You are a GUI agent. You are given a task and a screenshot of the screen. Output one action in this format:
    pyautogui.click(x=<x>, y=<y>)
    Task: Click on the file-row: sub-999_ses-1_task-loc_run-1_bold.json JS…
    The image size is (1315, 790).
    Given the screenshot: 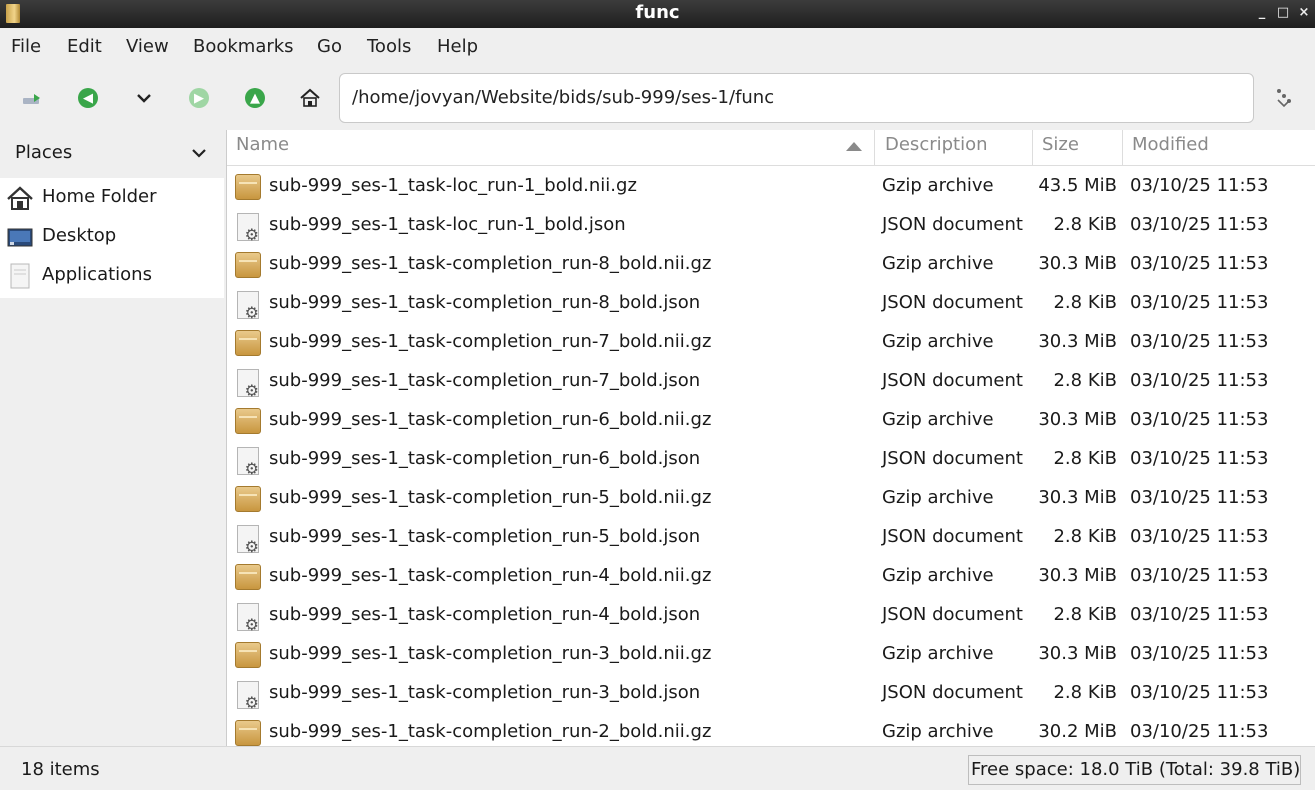 What is the action you would take?
    pyautogui.click(x=771, y=225)
    